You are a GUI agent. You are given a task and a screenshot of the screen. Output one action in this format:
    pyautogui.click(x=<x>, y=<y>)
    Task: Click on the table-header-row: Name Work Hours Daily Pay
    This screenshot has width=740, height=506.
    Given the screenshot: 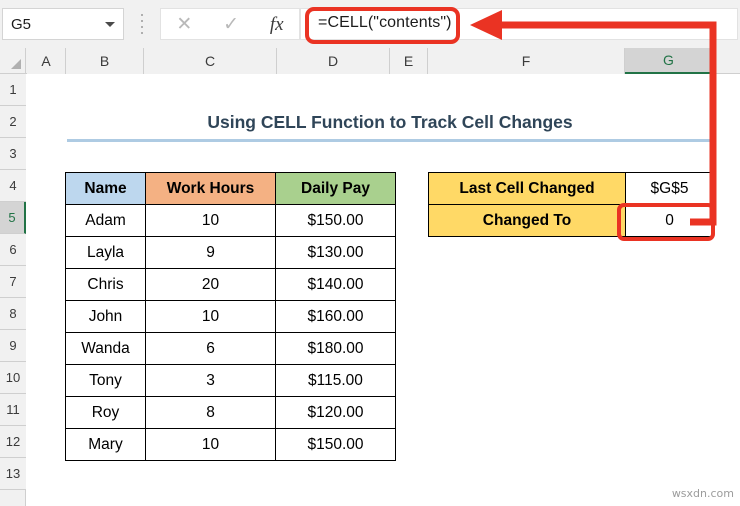 What is the action you would take?
    pyautogui.click(x=230, y=188)
    